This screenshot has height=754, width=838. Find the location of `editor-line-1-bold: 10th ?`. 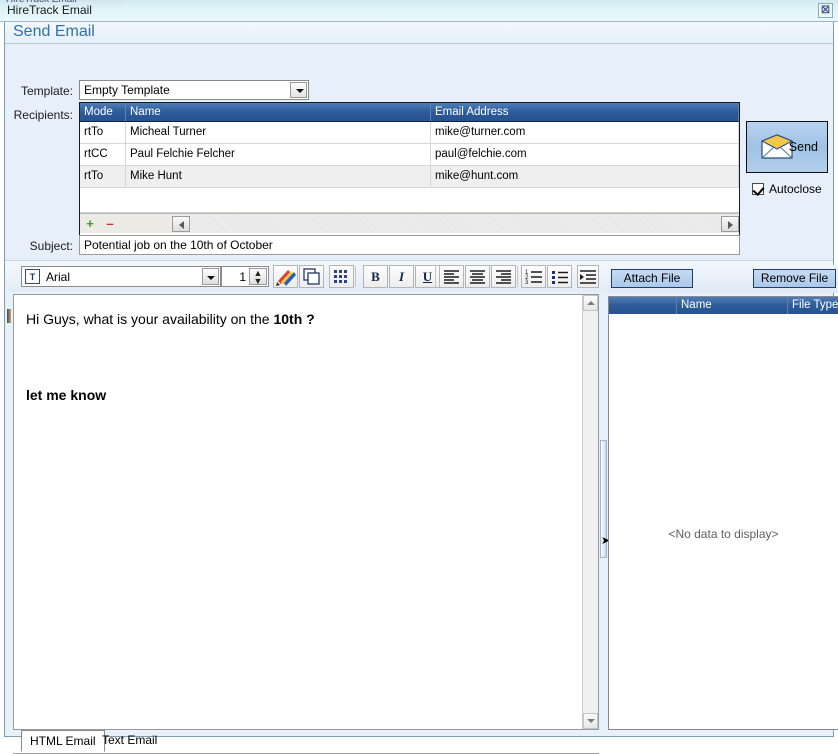

editor-line-1-bold: 10th ? is located at coordinates (294, 319).